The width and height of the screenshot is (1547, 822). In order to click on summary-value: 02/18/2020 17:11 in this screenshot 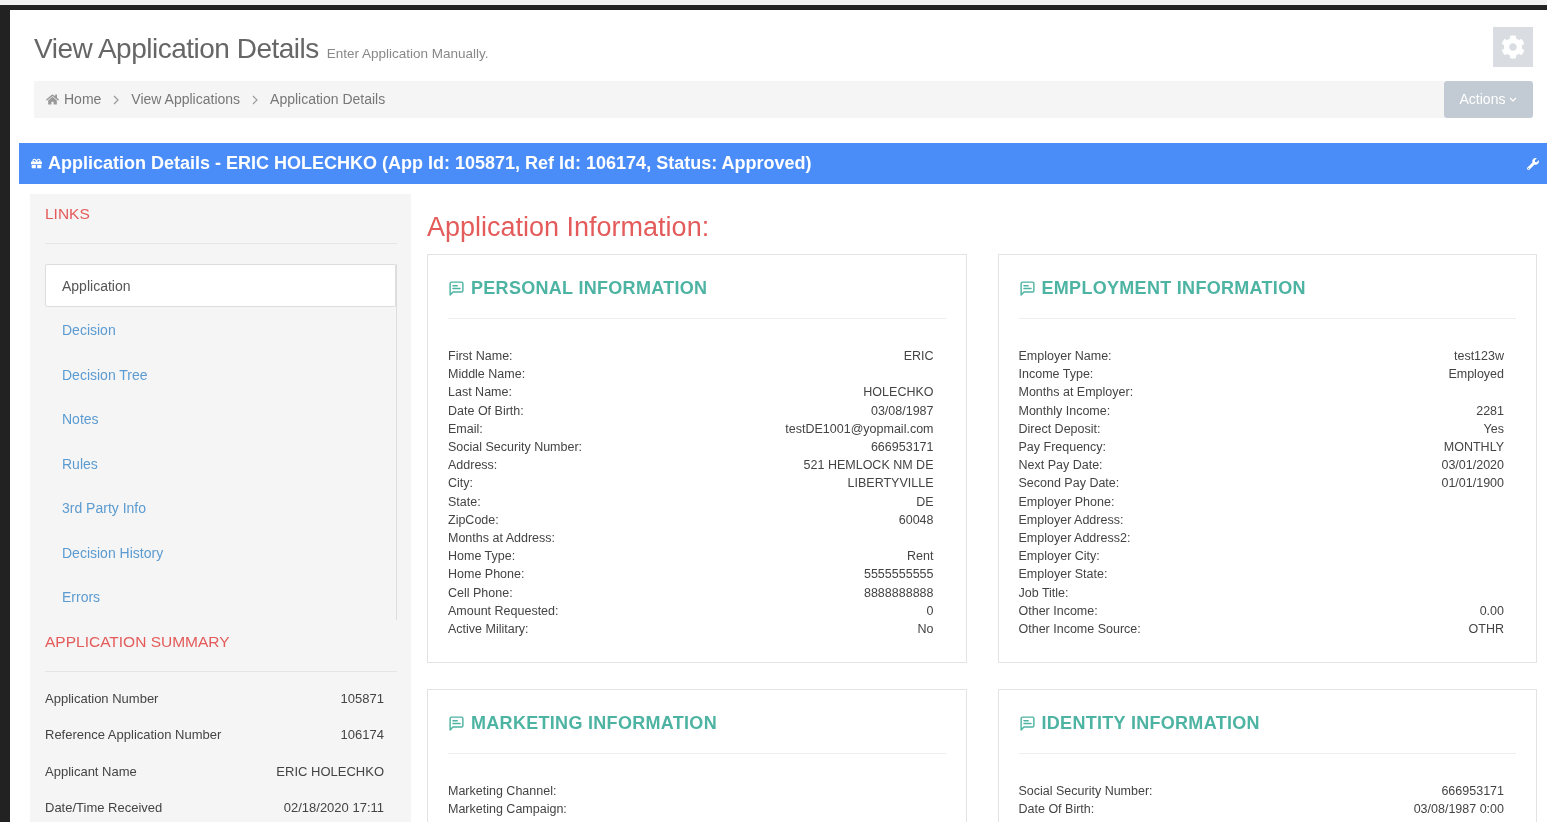, I will do `click(333, 808)`.